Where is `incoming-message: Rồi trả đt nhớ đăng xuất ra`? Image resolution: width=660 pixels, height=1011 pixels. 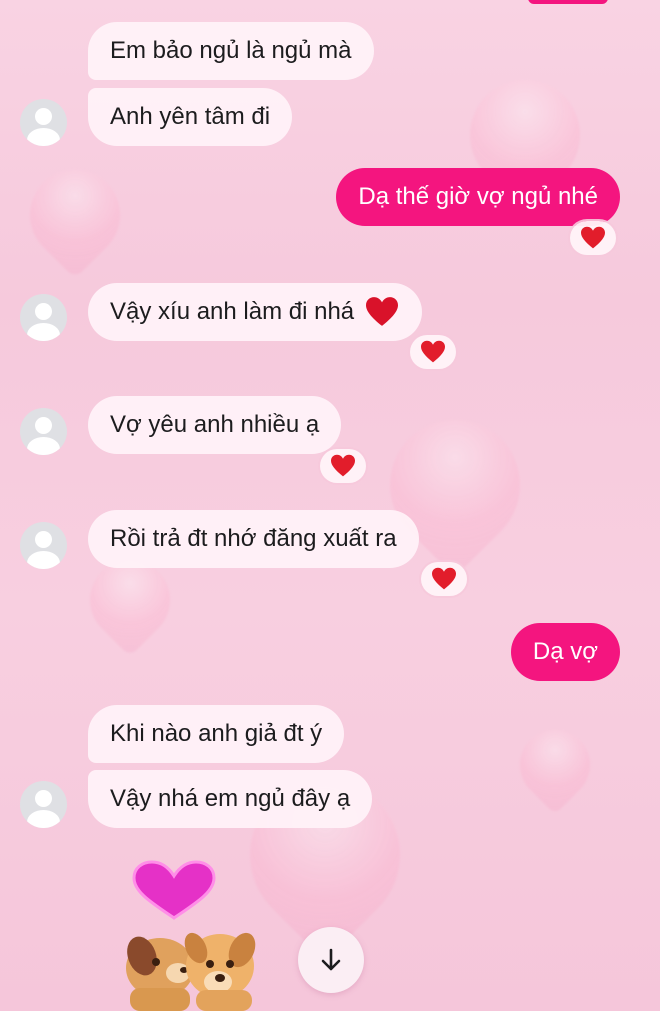 incoming-message: Rồi trả đt nhớ đăng xuất ra is located at coordinates (253, 539).